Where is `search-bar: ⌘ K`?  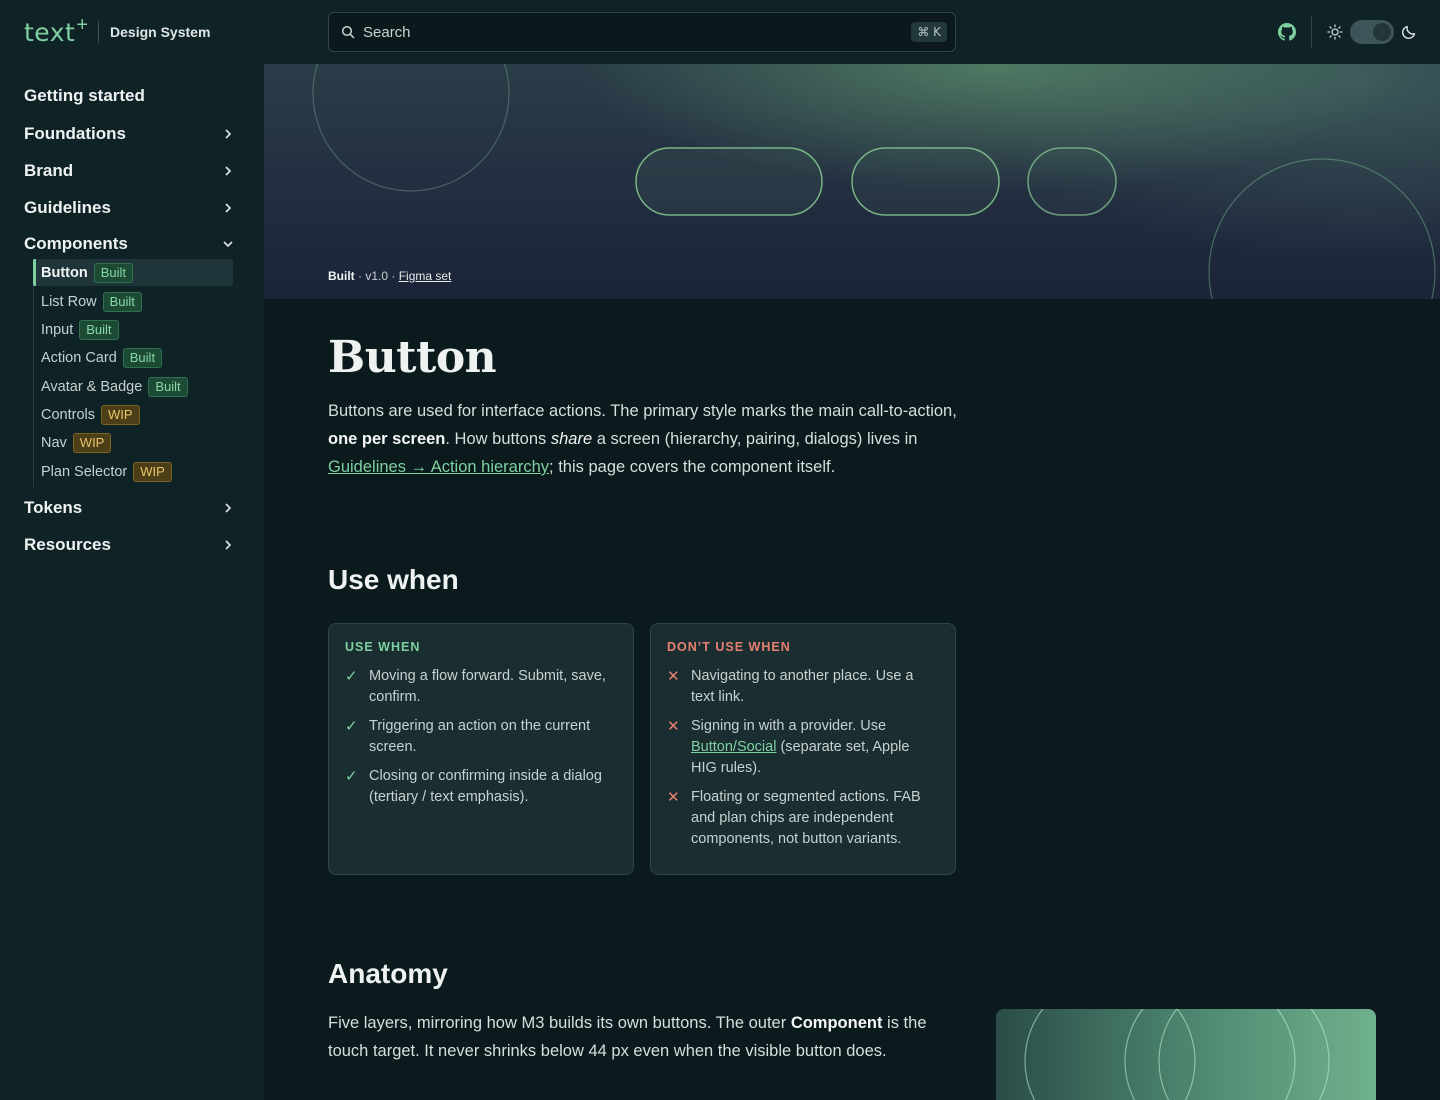 search-bar: ⌘ K is located at coordinates (642, 32).